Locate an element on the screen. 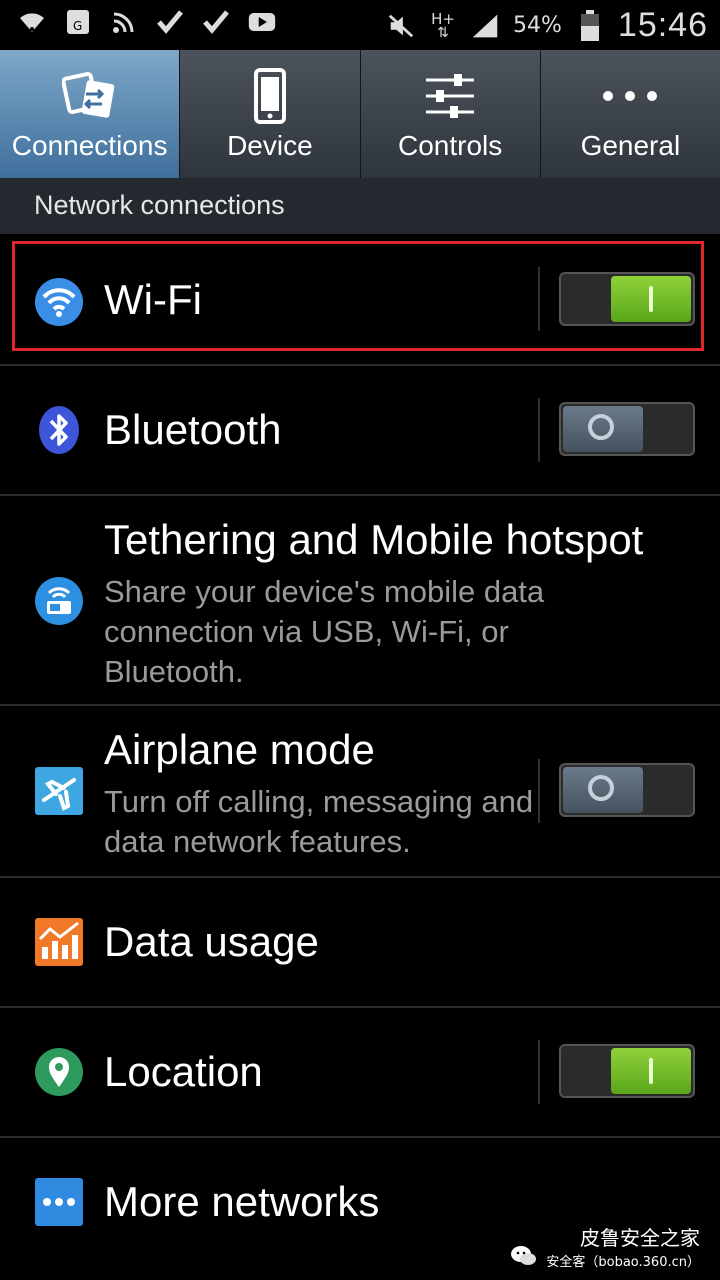  airplane-title: Airplane mode is located at coordinates (239, 749).